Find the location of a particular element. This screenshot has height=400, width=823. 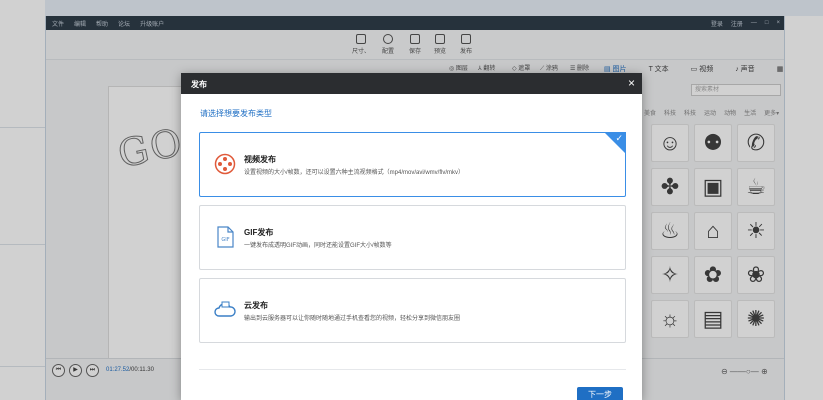

option-description: 一键发布成透明GIF动画，同时还能设置GIF大小/帧数等 is located at coordinates (318, 246).